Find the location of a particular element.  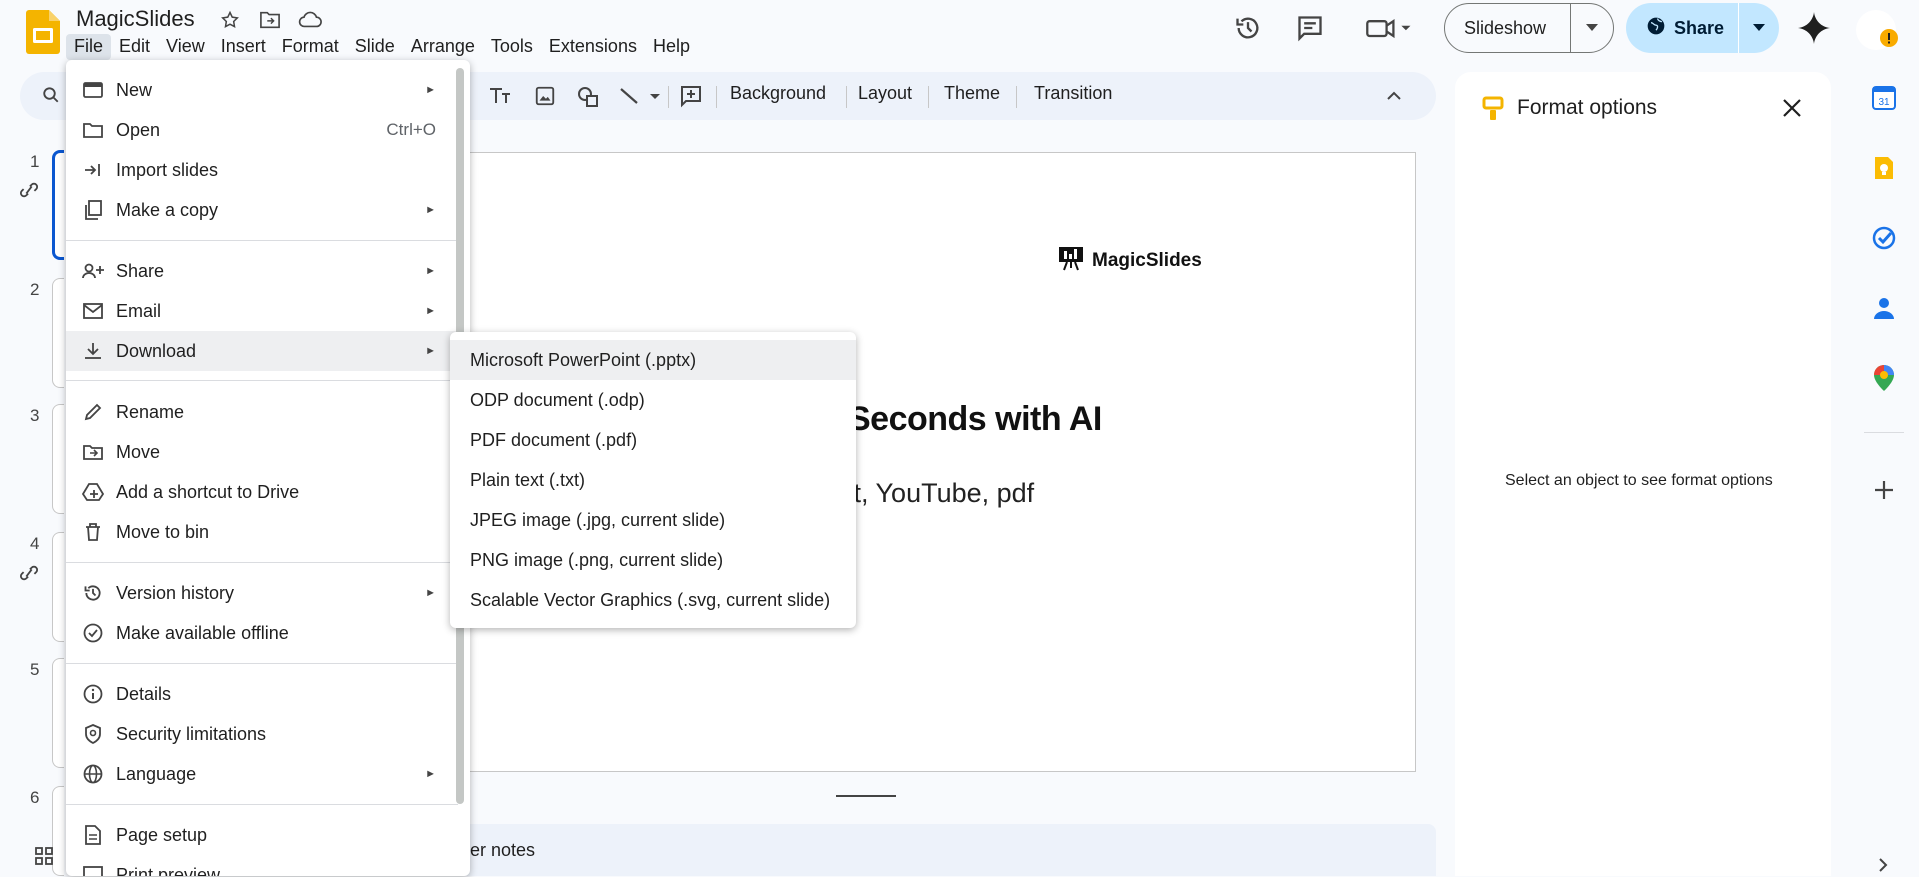

menu-item-add-shortcut: Add a shortcut to Drive is located at coordinates (262, 492).